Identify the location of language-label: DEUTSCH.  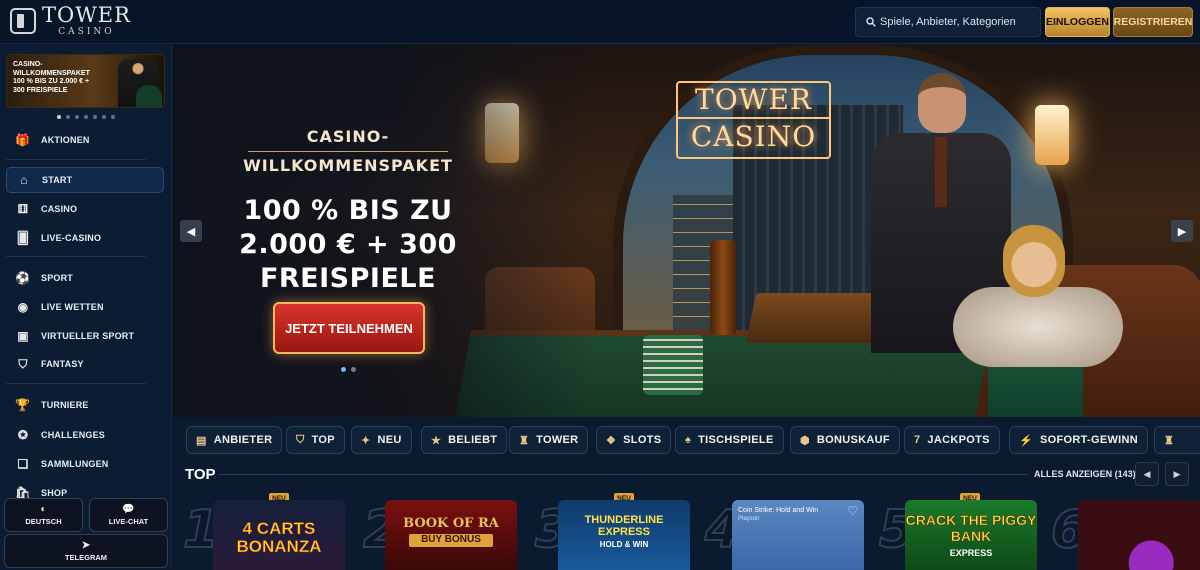
(43, 521).